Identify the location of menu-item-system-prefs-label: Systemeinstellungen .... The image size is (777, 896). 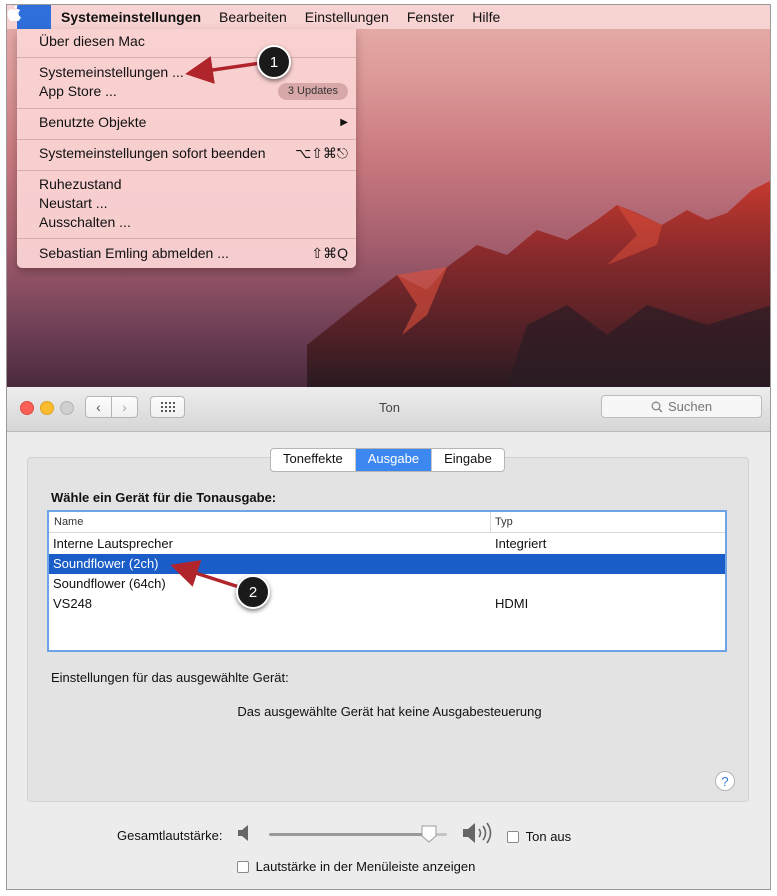
(111, 72).